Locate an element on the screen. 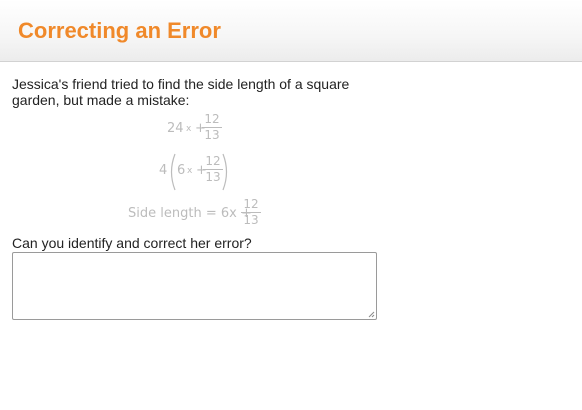 This screenshot has height=410, width=582. step1-times-symbol: x is located at coordinates (189, 129).